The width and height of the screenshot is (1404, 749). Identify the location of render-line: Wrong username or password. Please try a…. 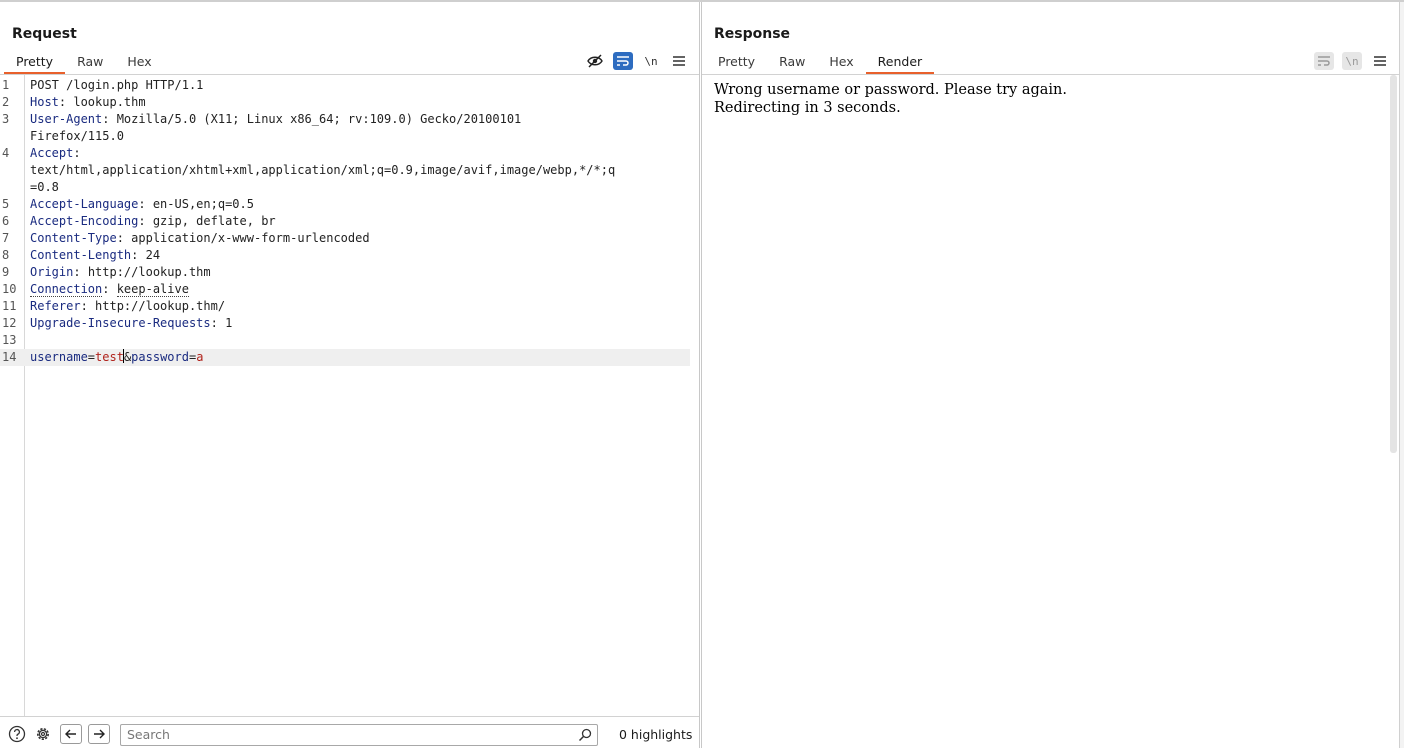
(890, 90).